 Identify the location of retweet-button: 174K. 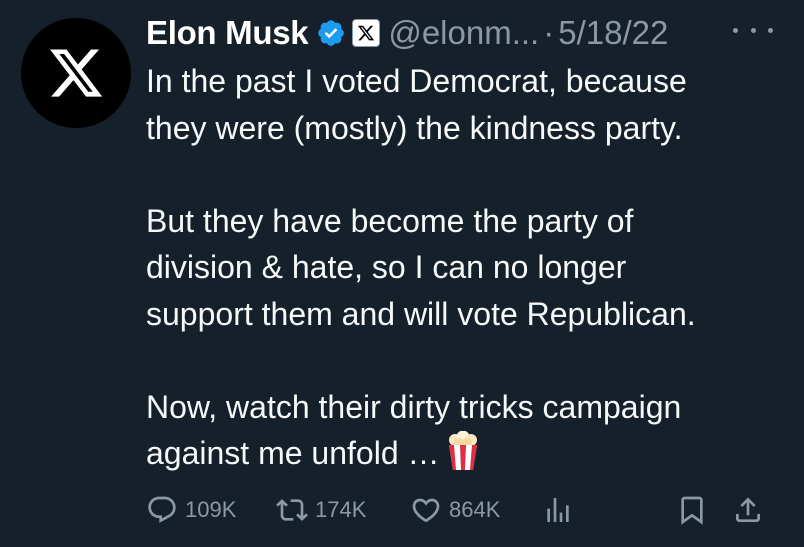
(321, 510).